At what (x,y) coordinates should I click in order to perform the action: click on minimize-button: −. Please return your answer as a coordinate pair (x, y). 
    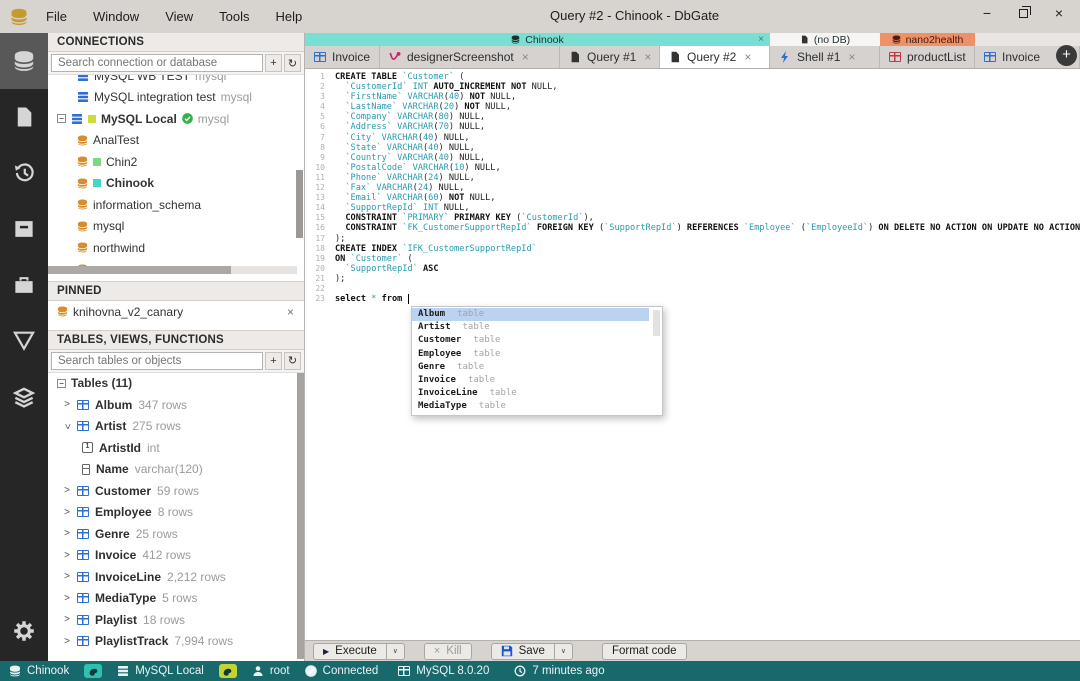
    Looking at the image, I should click on (987, 13).